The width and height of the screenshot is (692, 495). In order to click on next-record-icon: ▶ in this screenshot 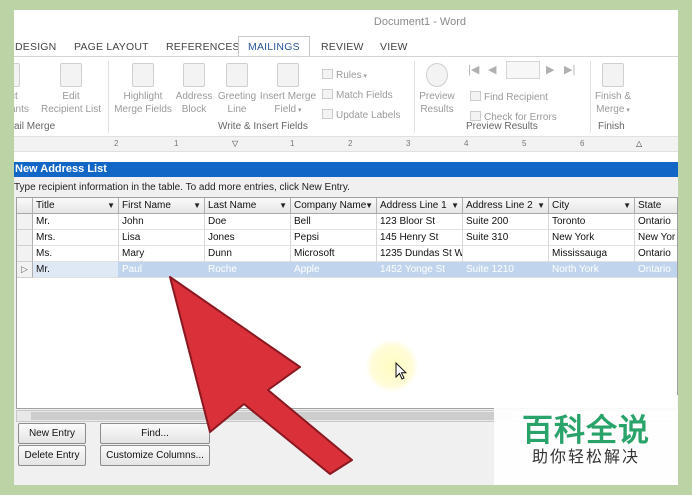, I will do `click(550, 69)`.